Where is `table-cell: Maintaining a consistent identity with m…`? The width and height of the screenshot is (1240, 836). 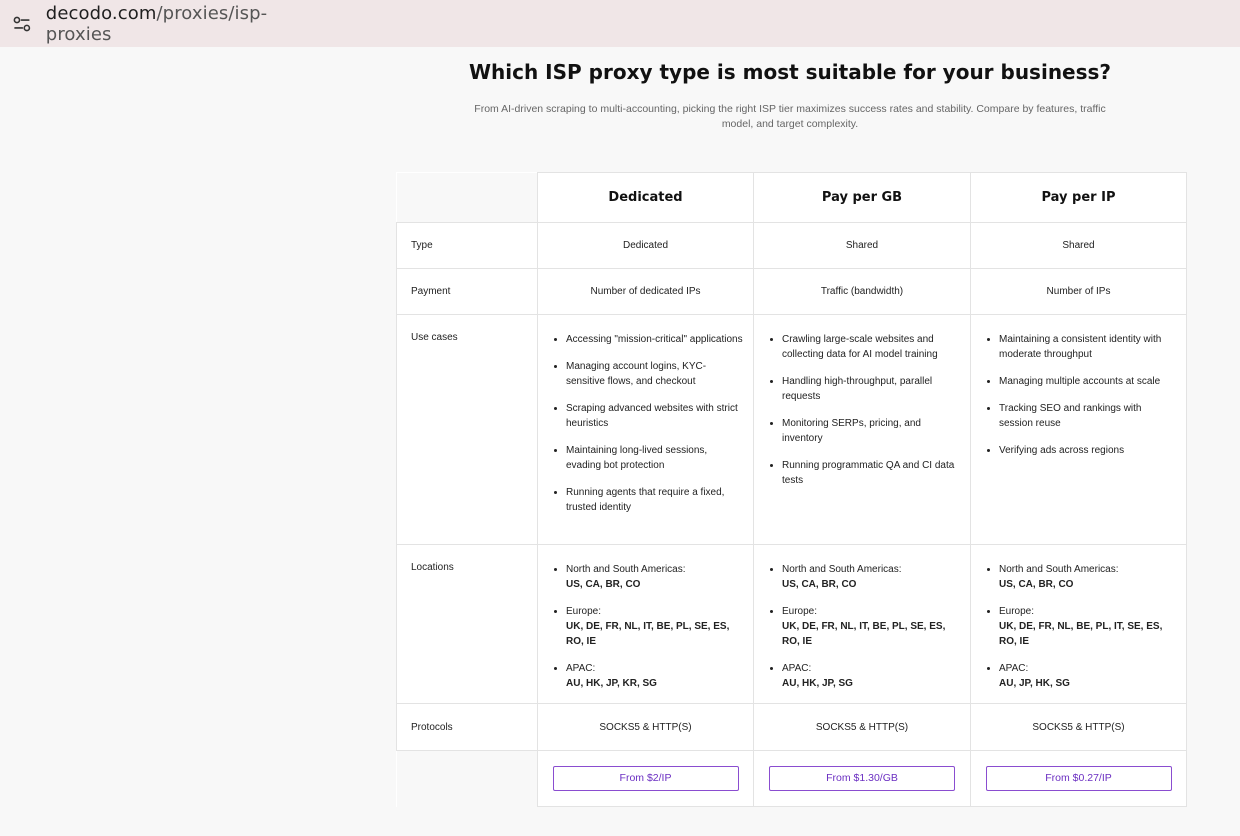
table-cell: Maintaining a consistent identity with m… is located at coordinates (1078, 429).